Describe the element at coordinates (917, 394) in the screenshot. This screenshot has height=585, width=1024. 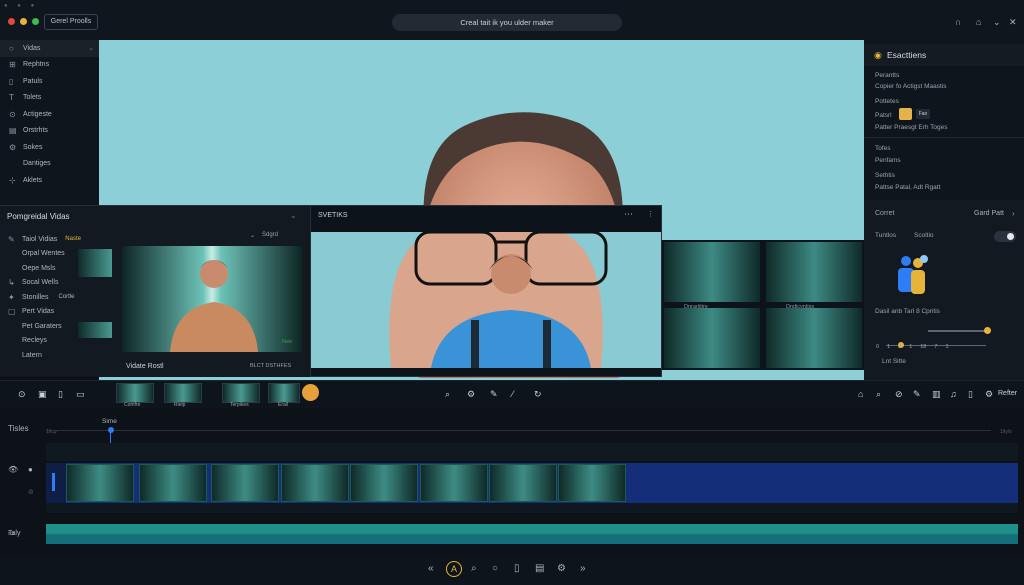
I see `pen-icon: ✎` at that location.